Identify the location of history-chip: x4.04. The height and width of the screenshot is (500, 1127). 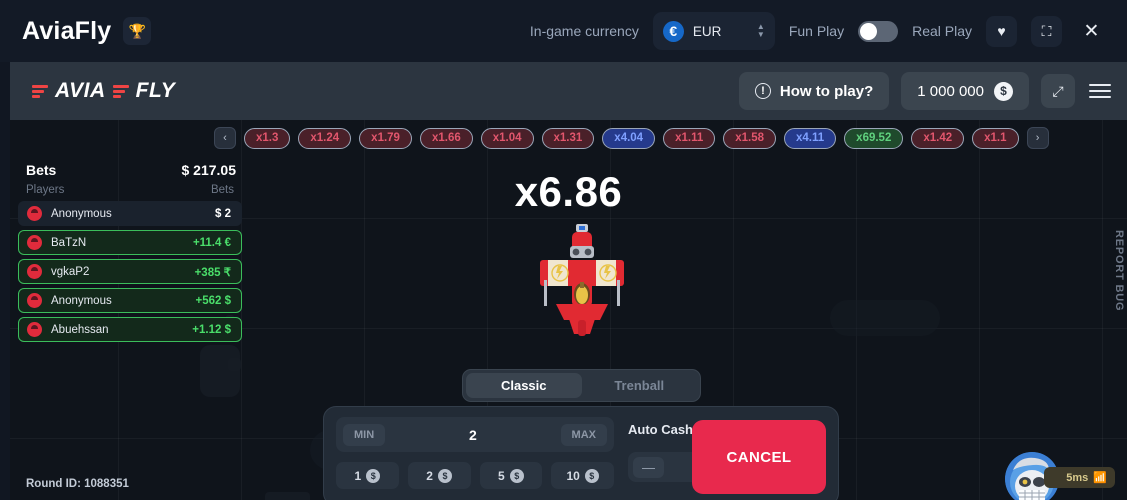
(629, 138).